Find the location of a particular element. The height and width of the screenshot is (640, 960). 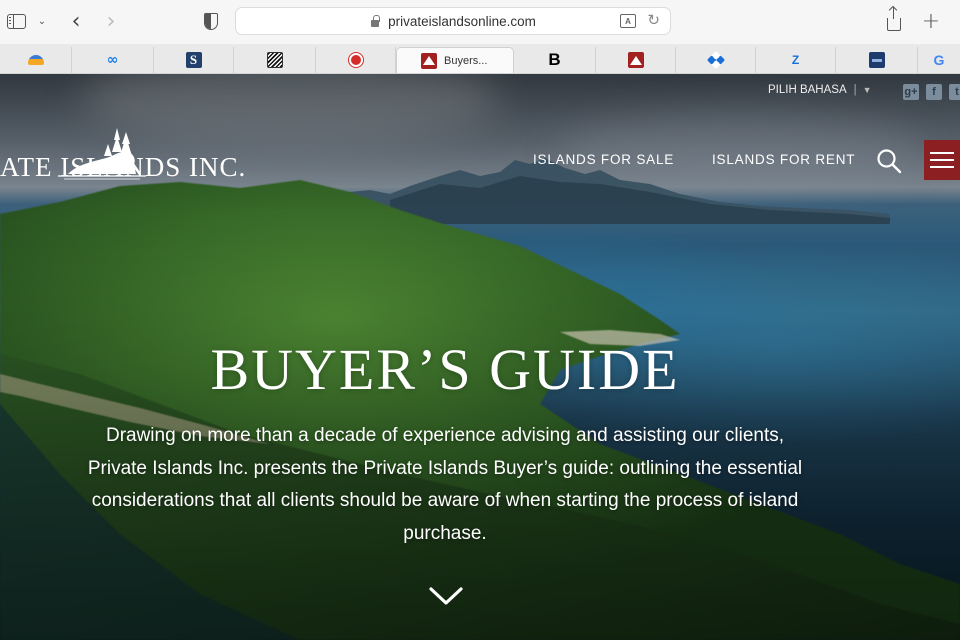

browser-toolbar: ⌄ ‹ › privateislandsonline.com A ↻ + is located at coordinates (480, 22).